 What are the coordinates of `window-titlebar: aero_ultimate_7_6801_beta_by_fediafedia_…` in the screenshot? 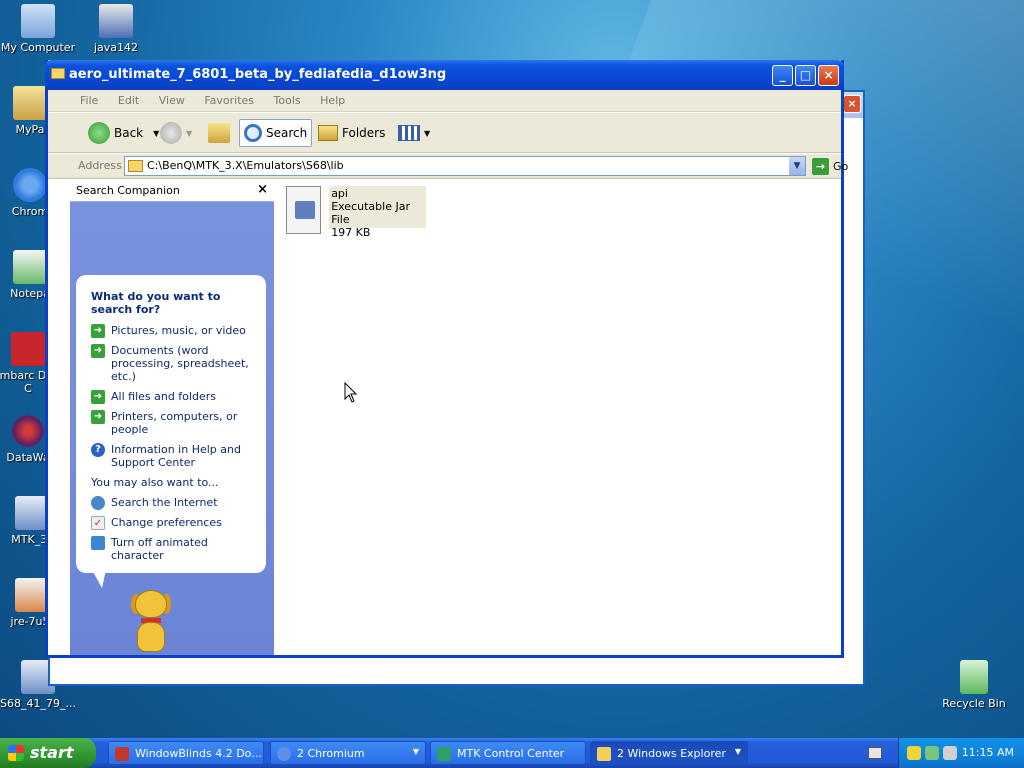 It's located at (444, 75).